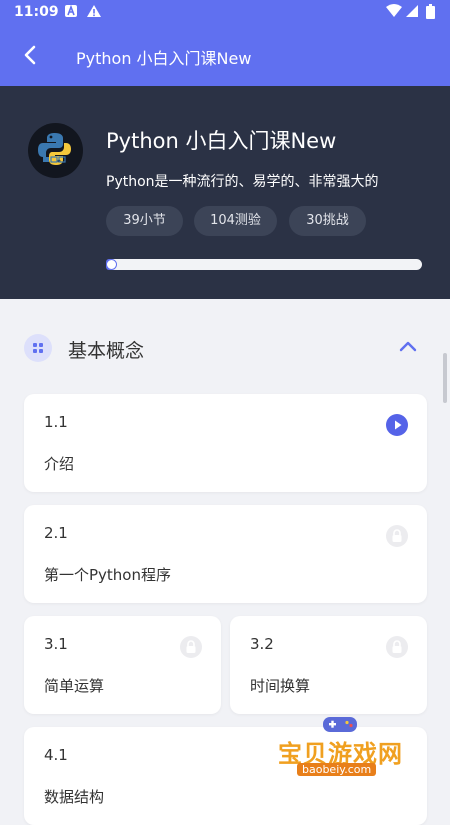 Image resolution: width=450 pixels, height=825 pixels. I want to click on course-progress-bar, so click(264, 264).